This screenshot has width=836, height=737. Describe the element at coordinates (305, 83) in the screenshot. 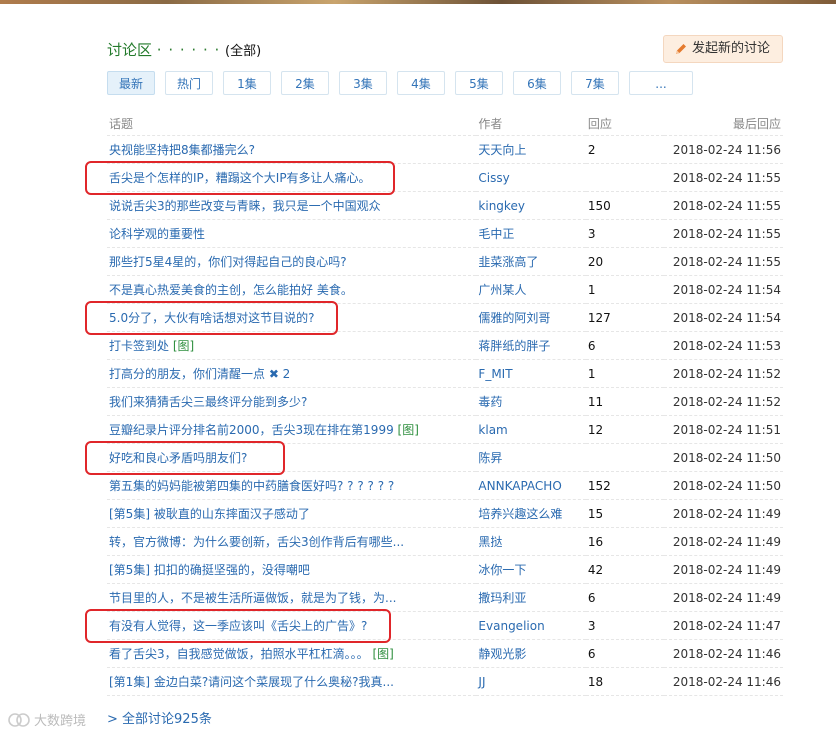

I see `tab-3: 2集` at that location.